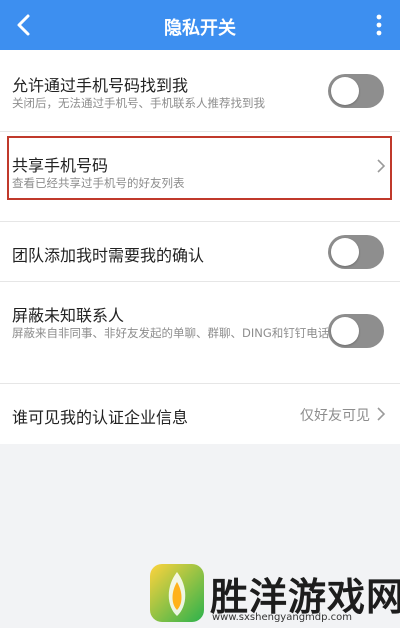 Image resolution: width=400 pixels, height=628 pixels. I want to click on team-confirm-row: 团队添加我时需要我的确认, so click(200, 252).